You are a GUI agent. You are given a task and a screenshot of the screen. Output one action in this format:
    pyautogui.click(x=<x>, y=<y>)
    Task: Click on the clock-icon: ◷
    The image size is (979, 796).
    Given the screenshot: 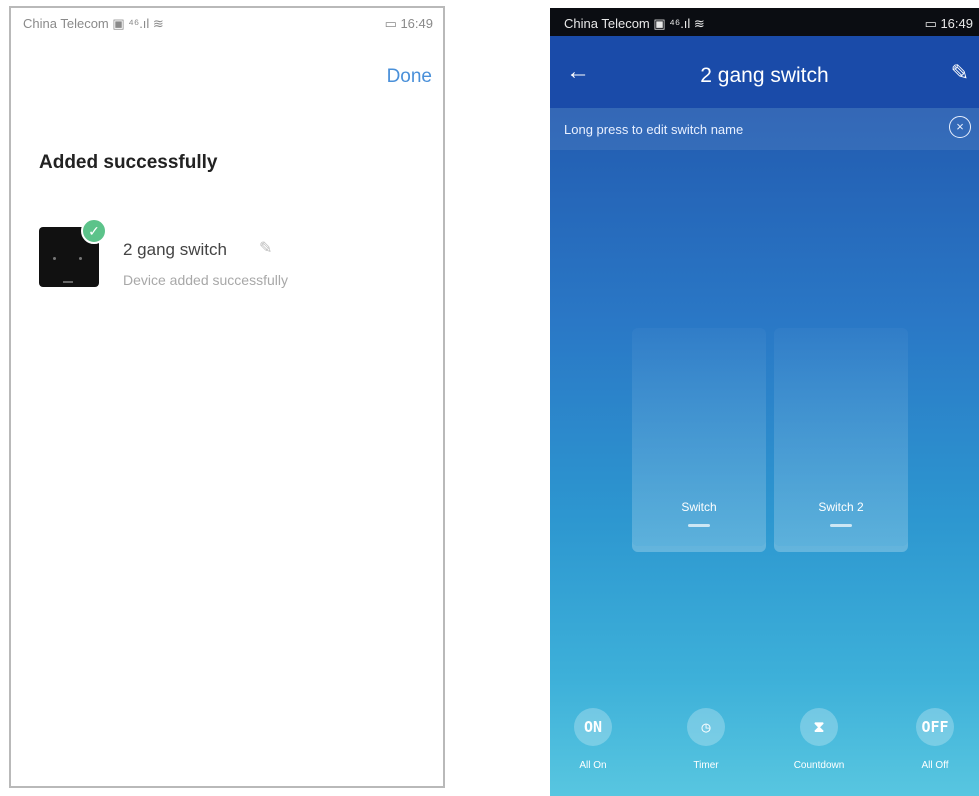 What is the action you would take?
    pyautogui.click(x=706, y=727)
    